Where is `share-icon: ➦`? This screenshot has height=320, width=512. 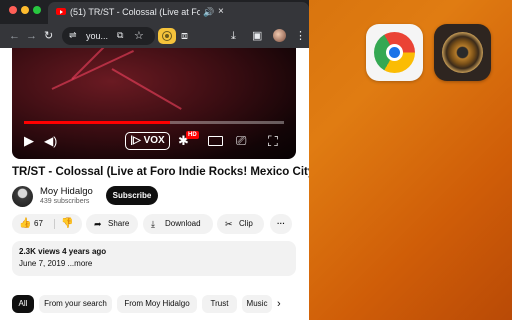
share-icon: ➦ is located at coordinates (98, 224).